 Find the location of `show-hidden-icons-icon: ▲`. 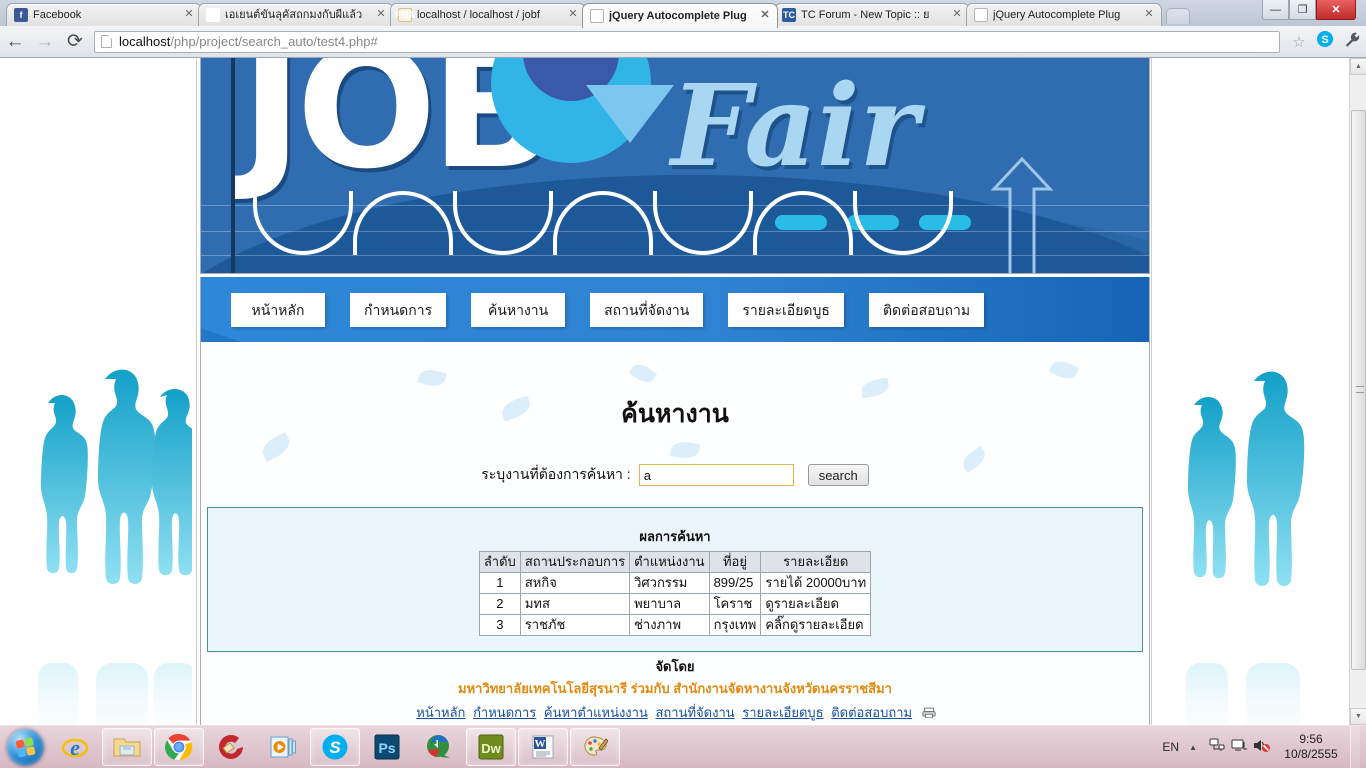

show-hidden-icons-icon: ▲ is located at coordinates (1193, 747).